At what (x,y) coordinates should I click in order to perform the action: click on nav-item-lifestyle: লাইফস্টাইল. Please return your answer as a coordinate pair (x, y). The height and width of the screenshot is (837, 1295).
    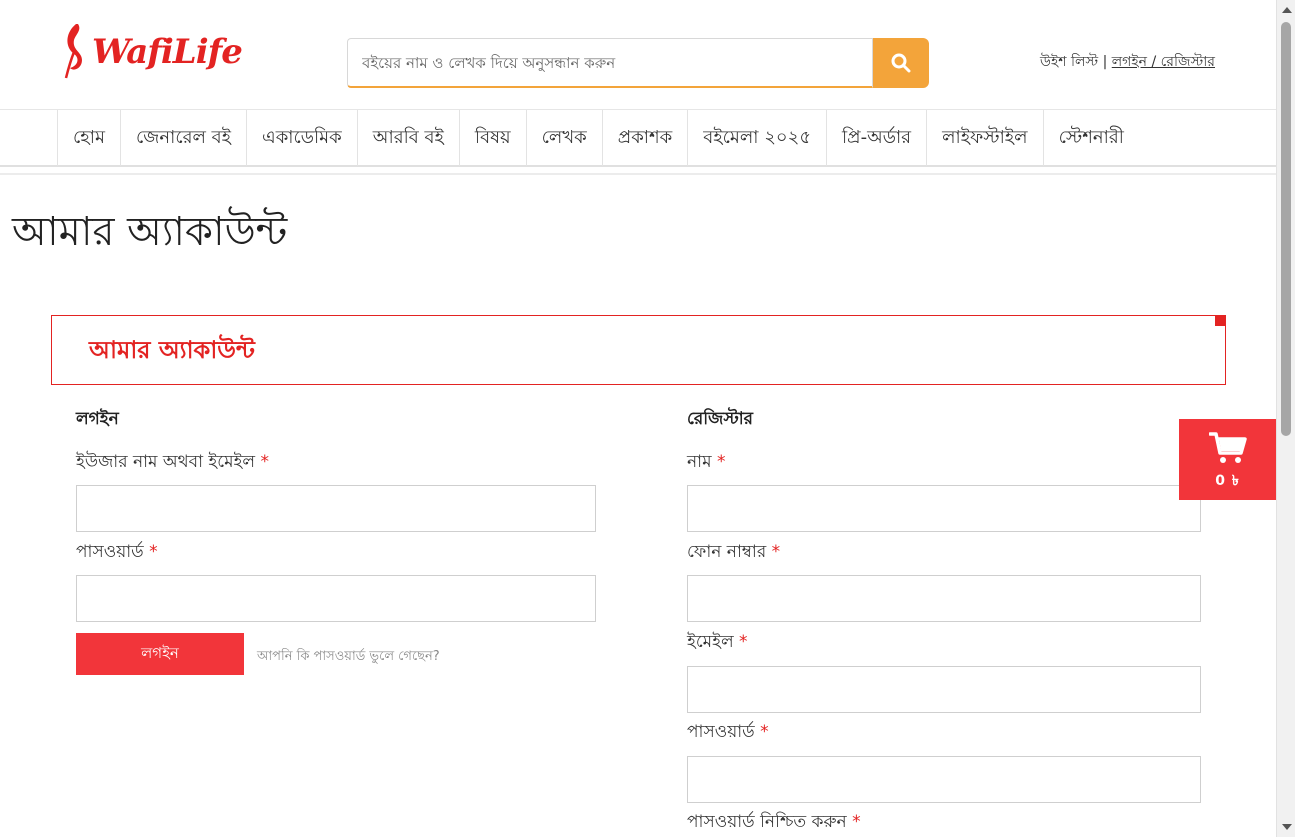
    Looking at the image, I should click on (984, 138).